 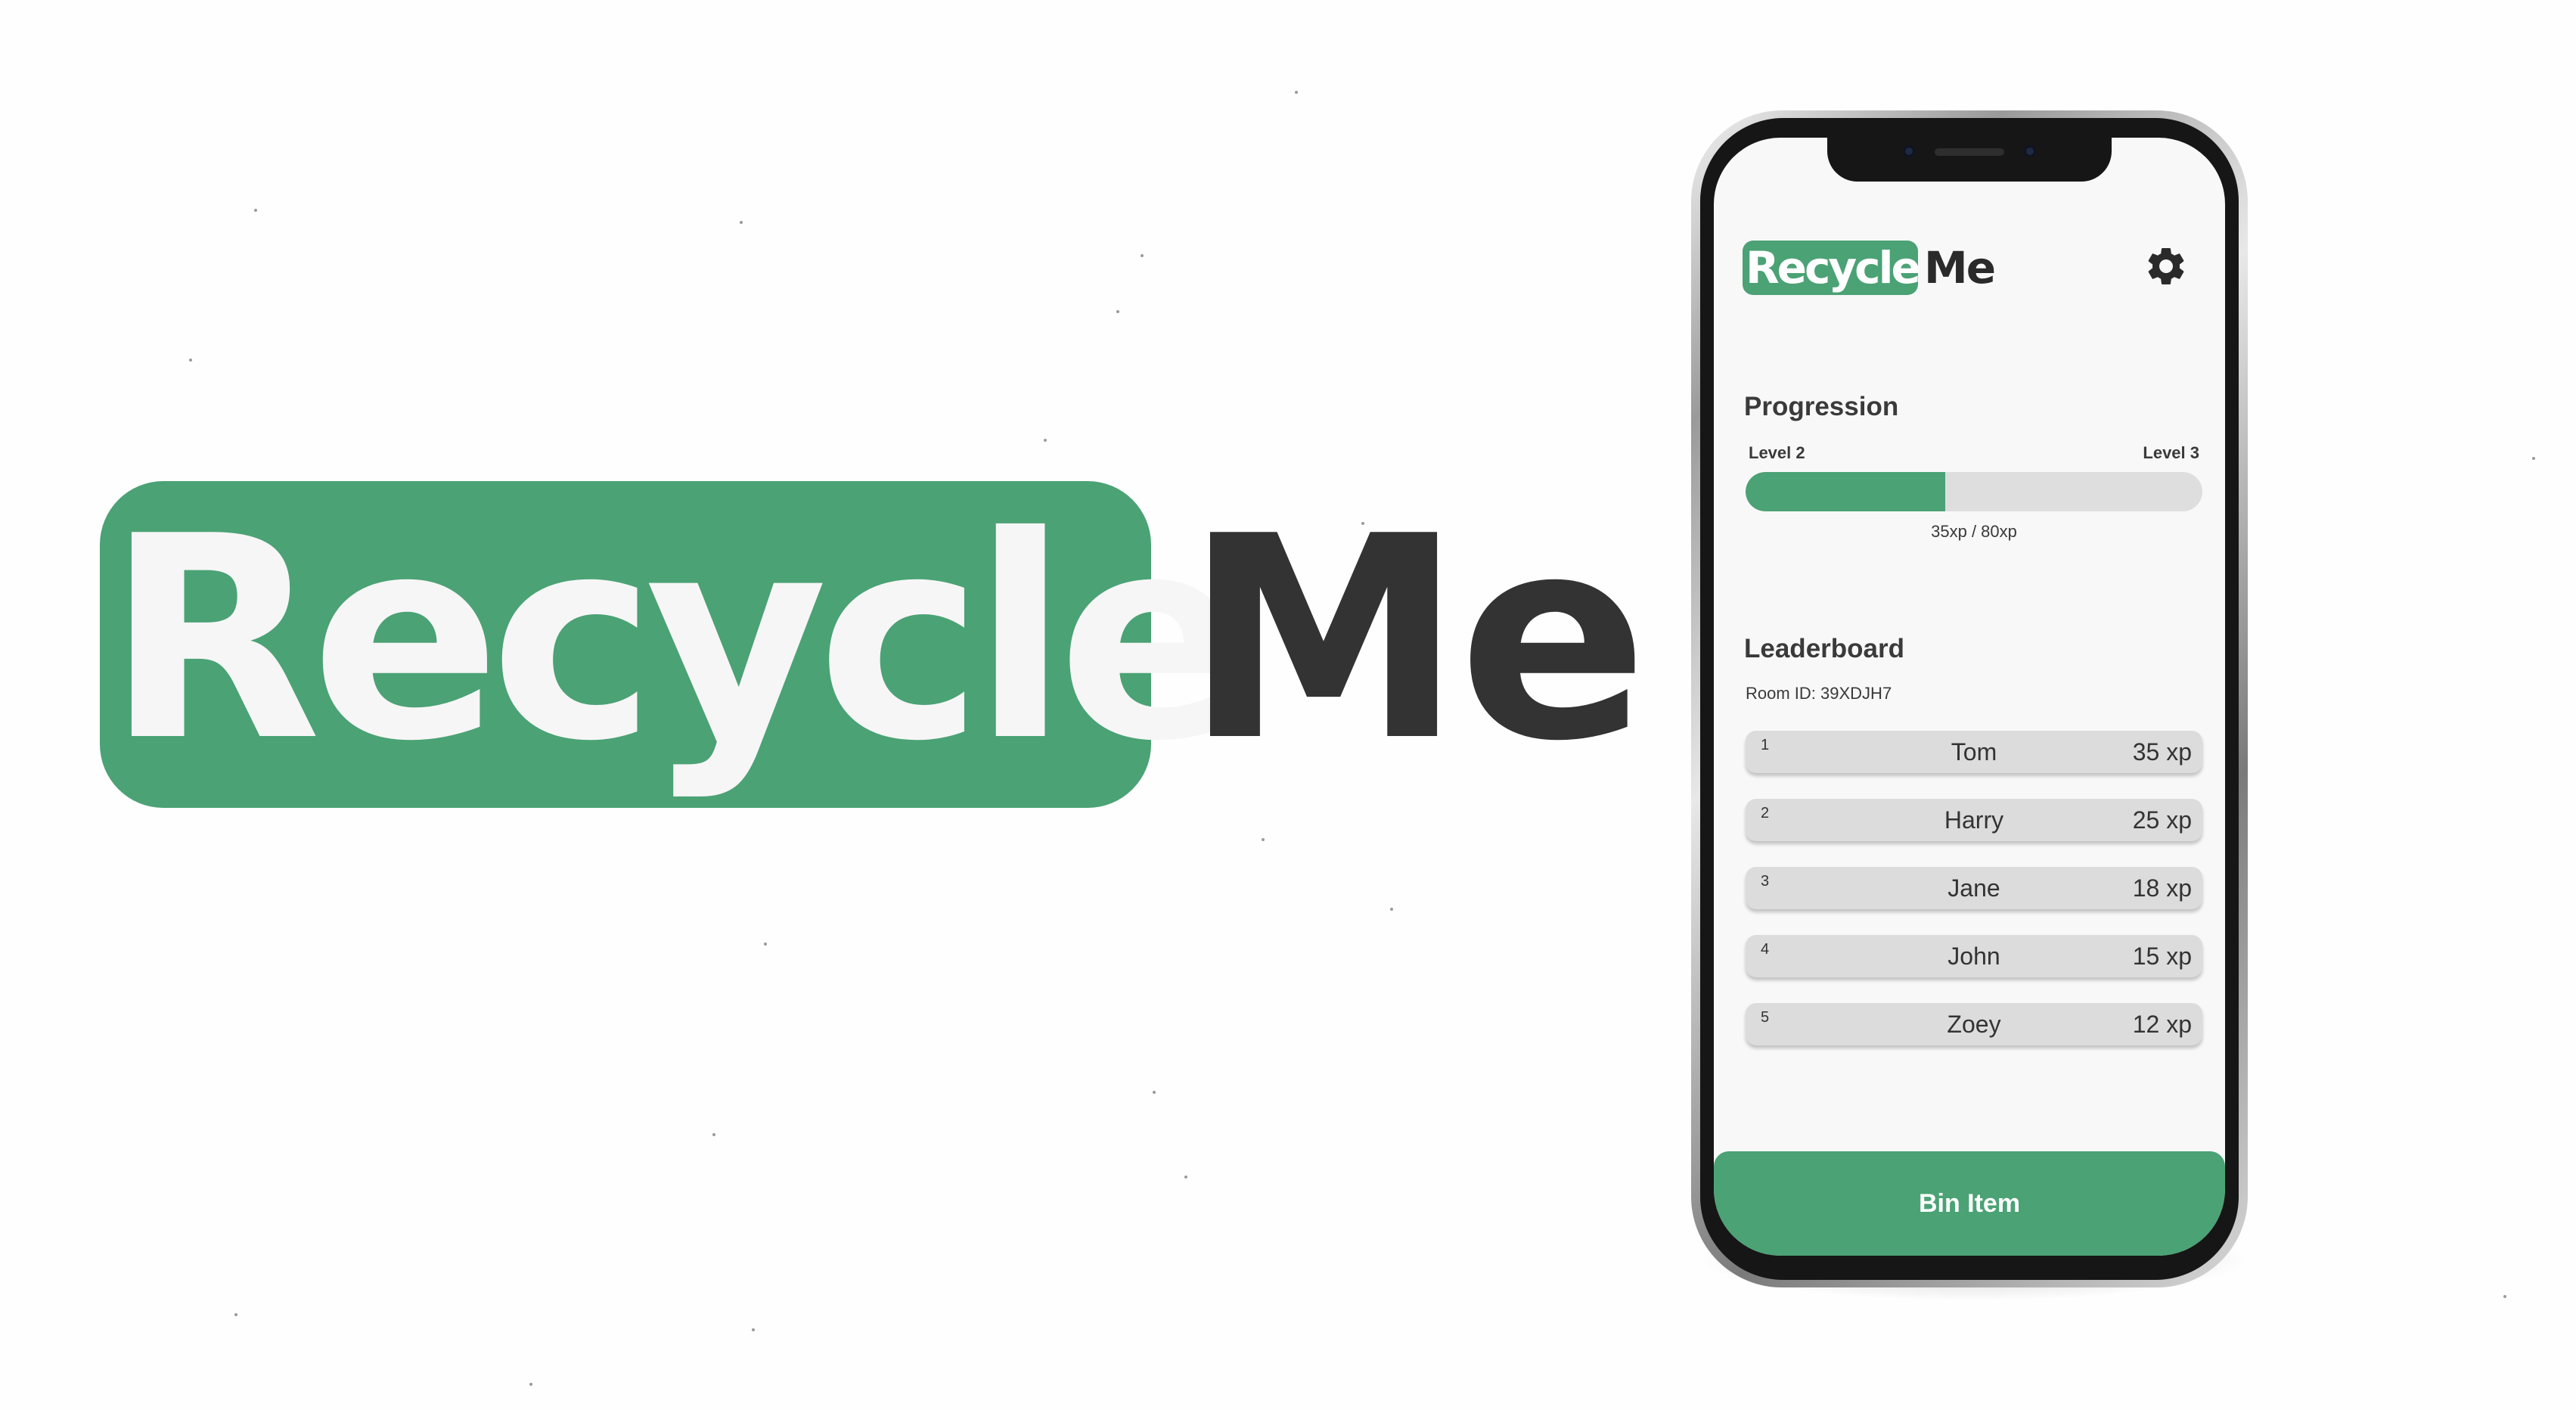 What do you see at coordinates (2162, 888) in the screenshot?
I see `leaderboard-xp: 18 xp` at bounding box center [2162, 888].